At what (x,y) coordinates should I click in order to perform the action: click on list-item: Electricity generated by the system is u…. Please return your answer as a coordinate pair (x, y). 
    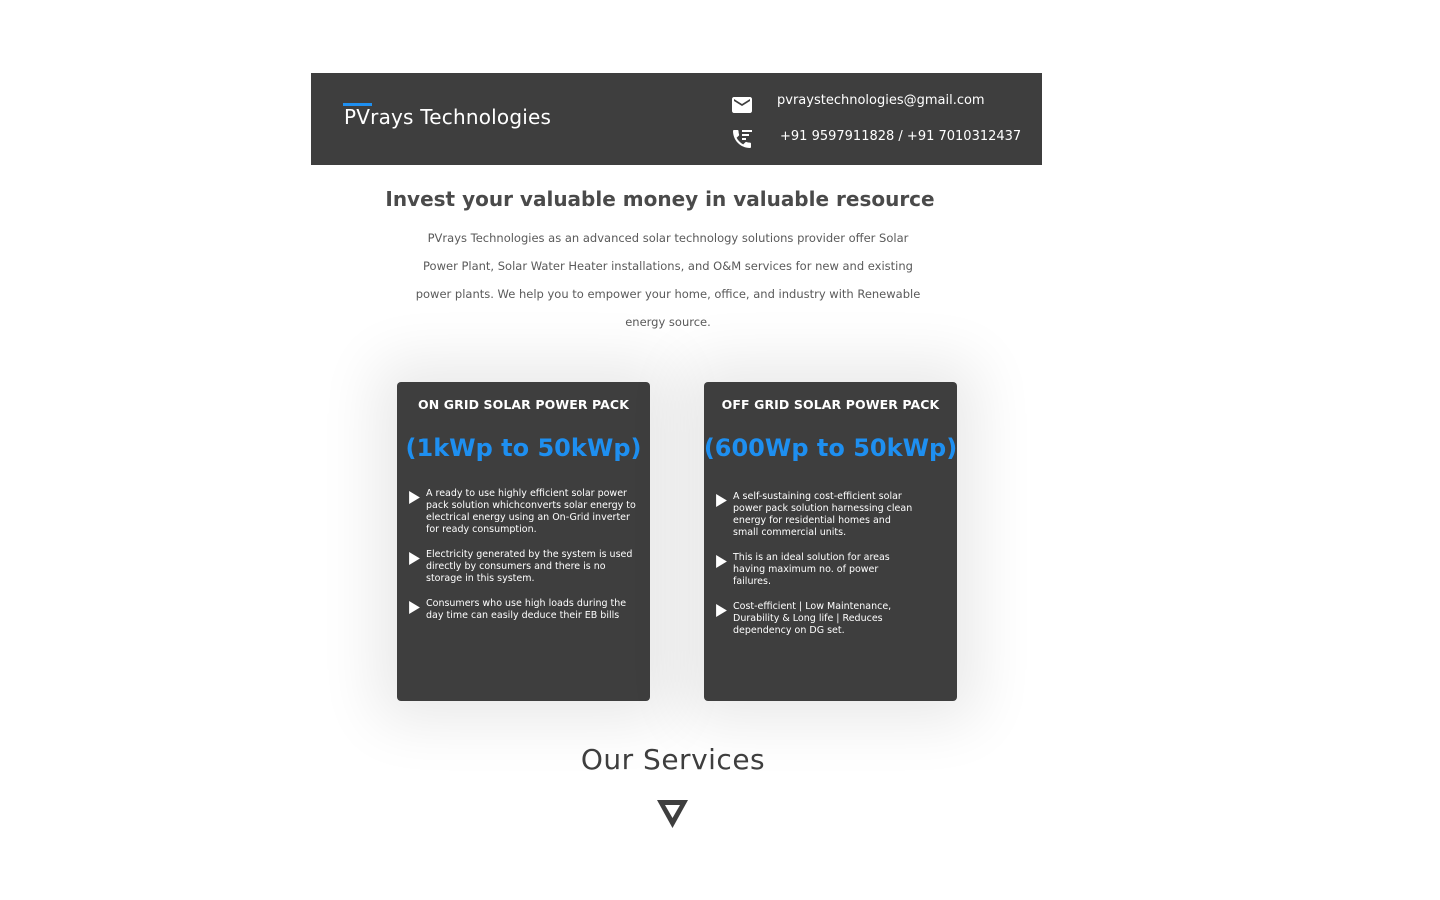
    Looking at the image, I should click on (523, 567).